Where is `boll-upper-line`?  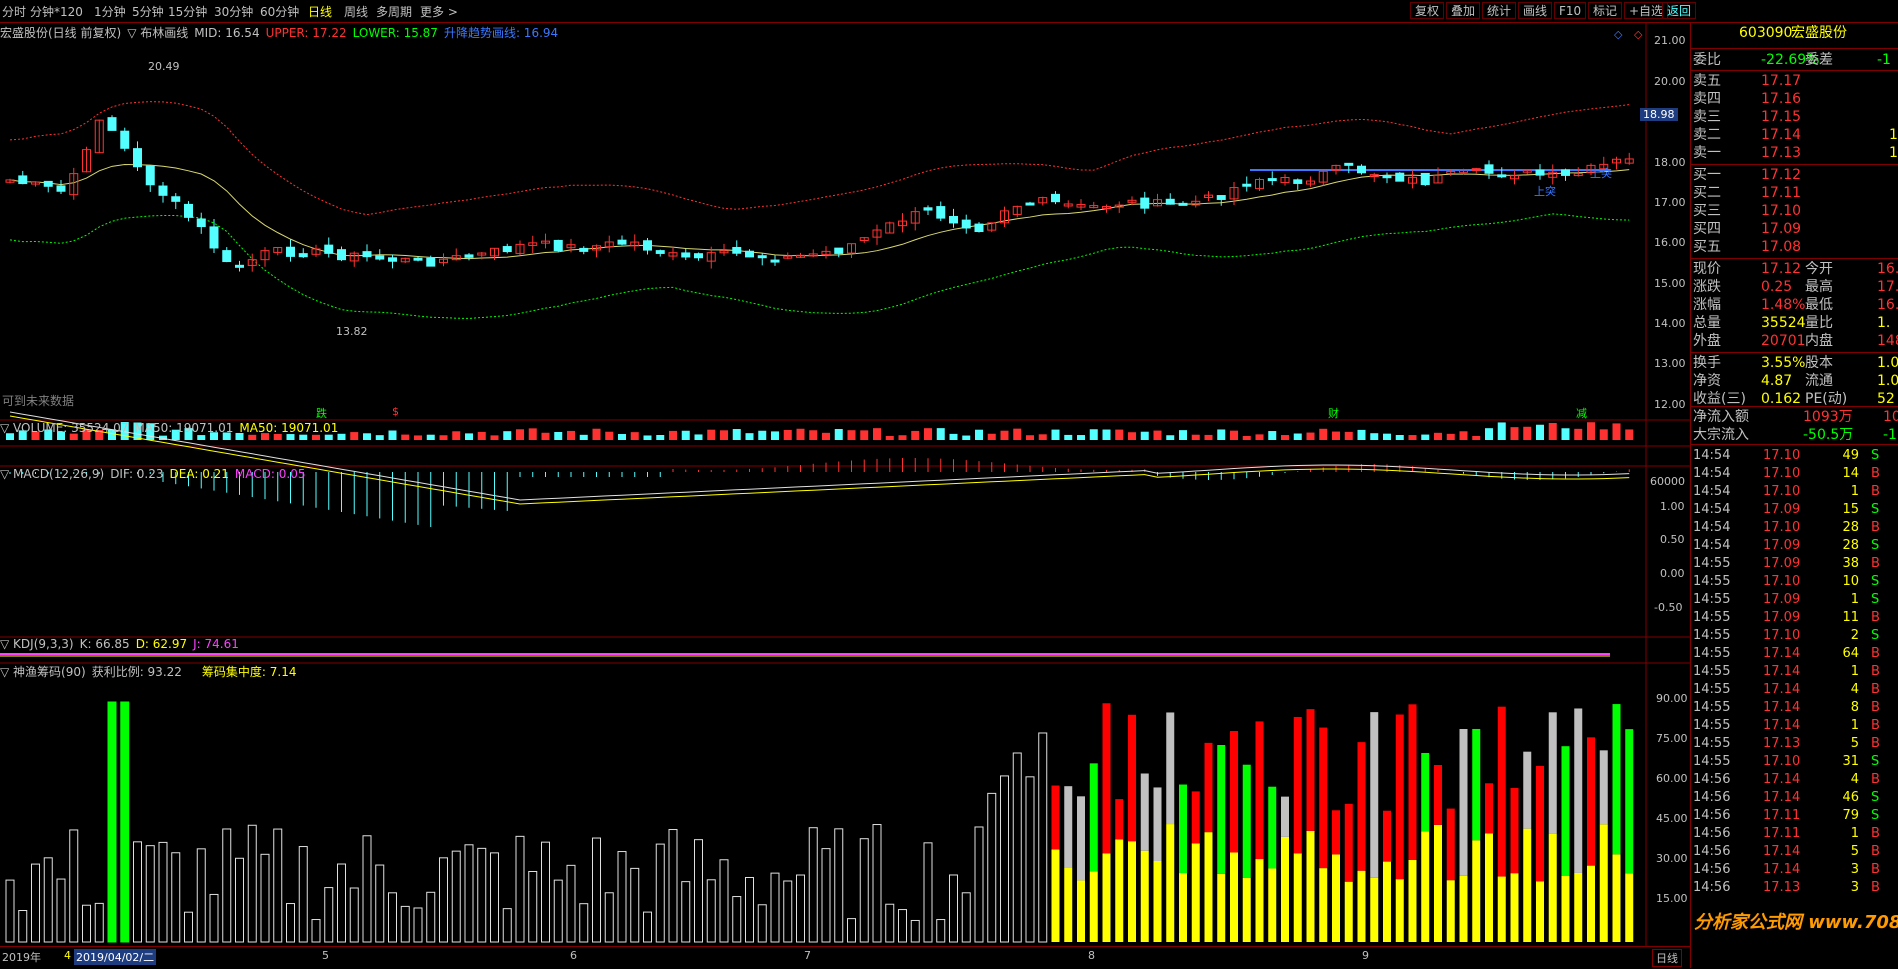
boll-upper-line is located at coordinates (819, 158).